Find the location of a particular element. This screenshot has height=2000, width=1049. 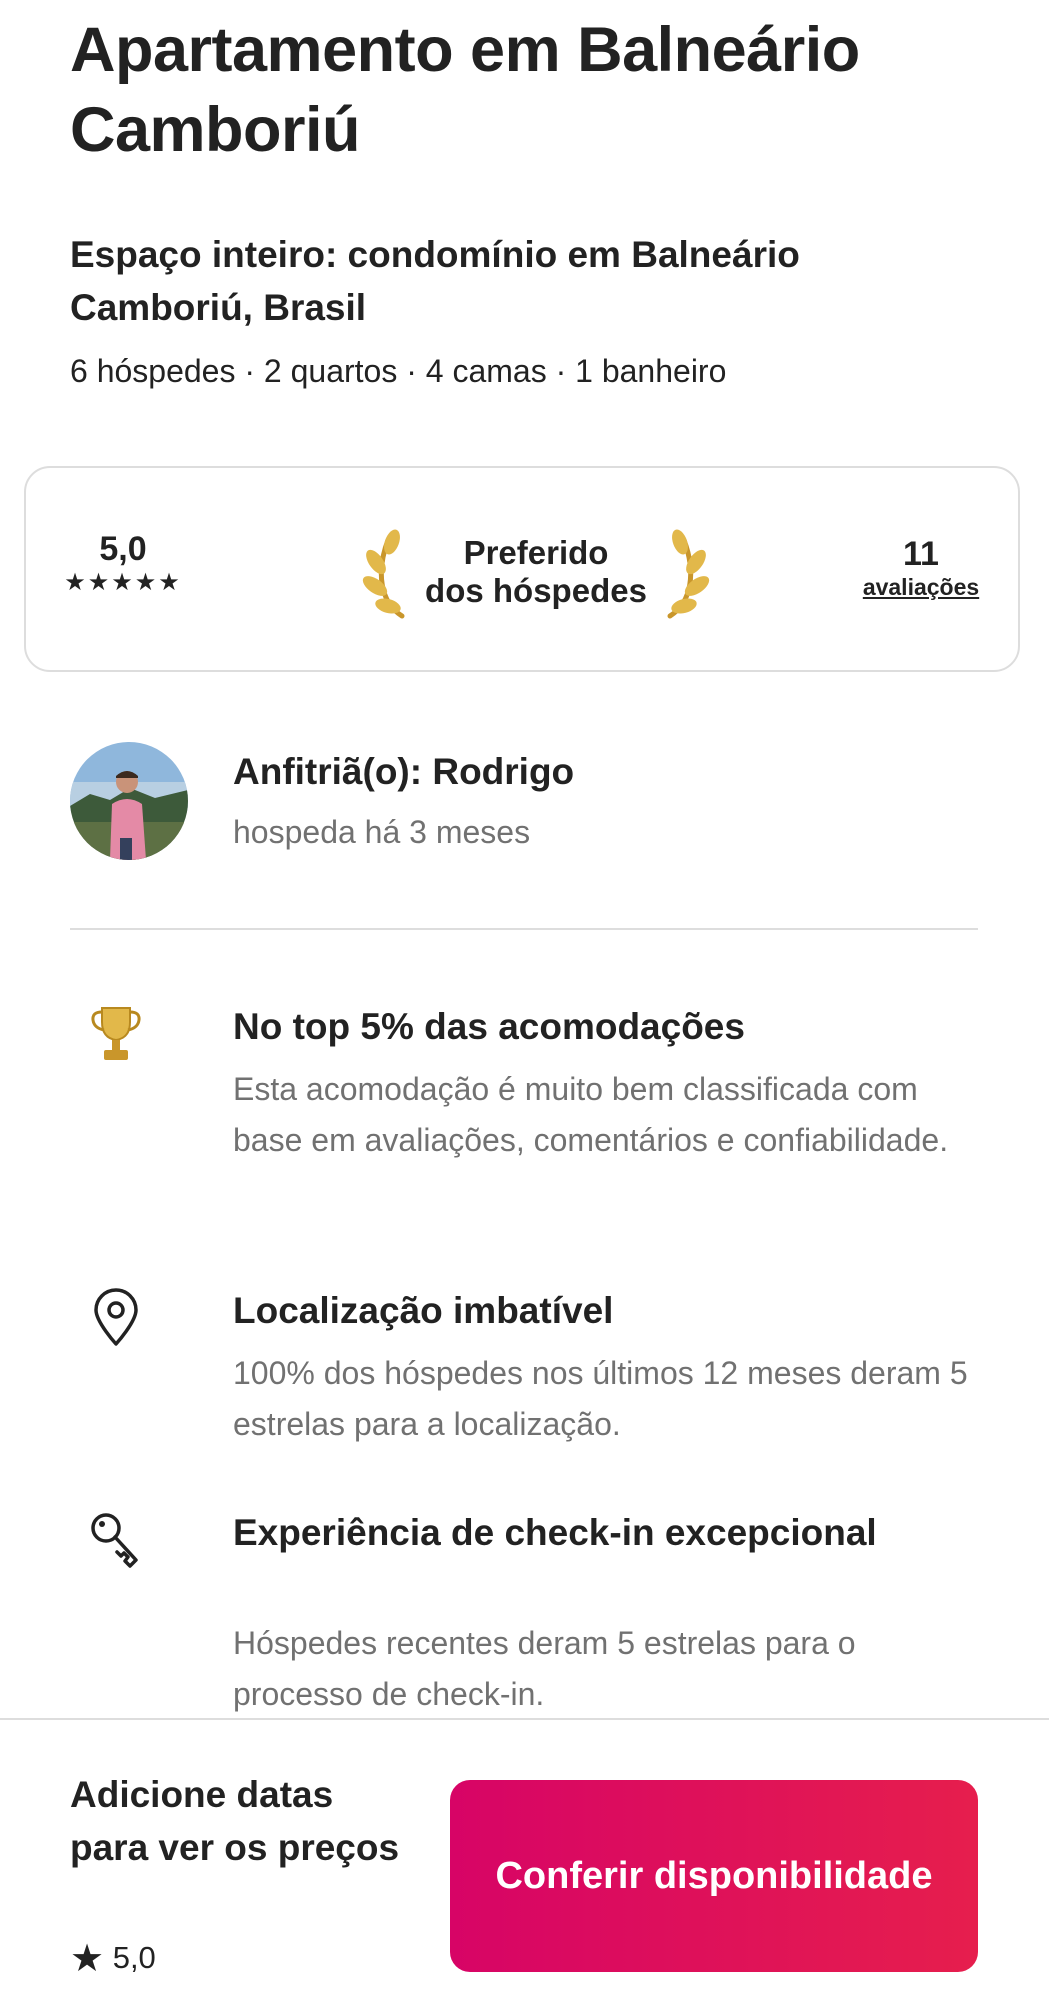

avatar is located at coordinates (129, 801).